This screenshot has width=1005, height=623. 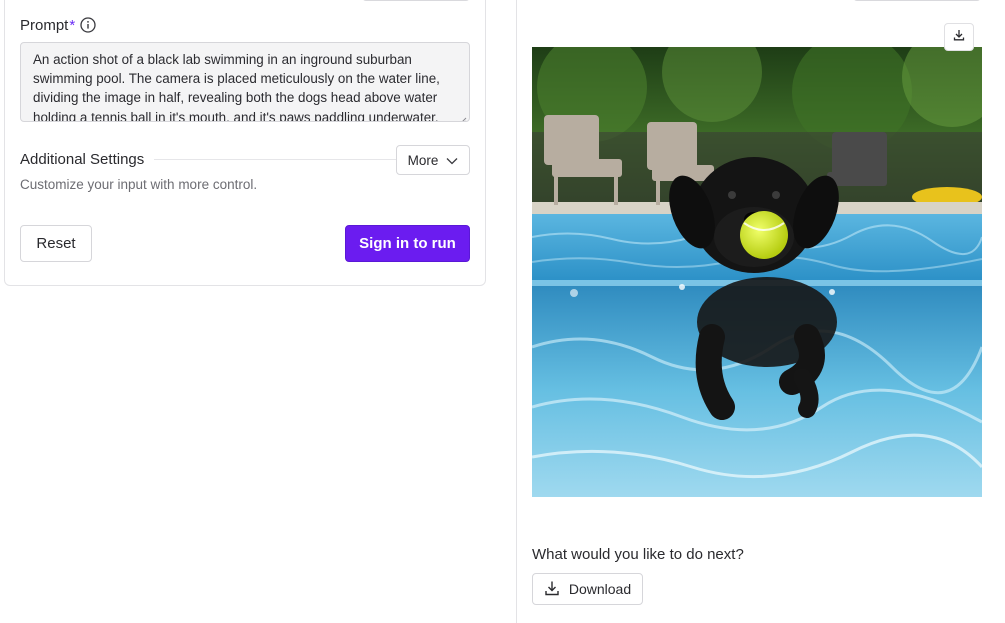 What do you see at coordinates (44, 25) in the screenshot?
I see `prompt-label: Prompt` at bounding box center [44, 25].